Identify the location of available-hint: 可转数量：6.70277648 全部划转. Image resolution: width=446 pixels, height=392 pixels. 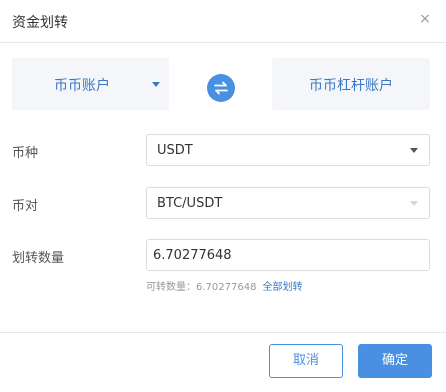
(224, 285).